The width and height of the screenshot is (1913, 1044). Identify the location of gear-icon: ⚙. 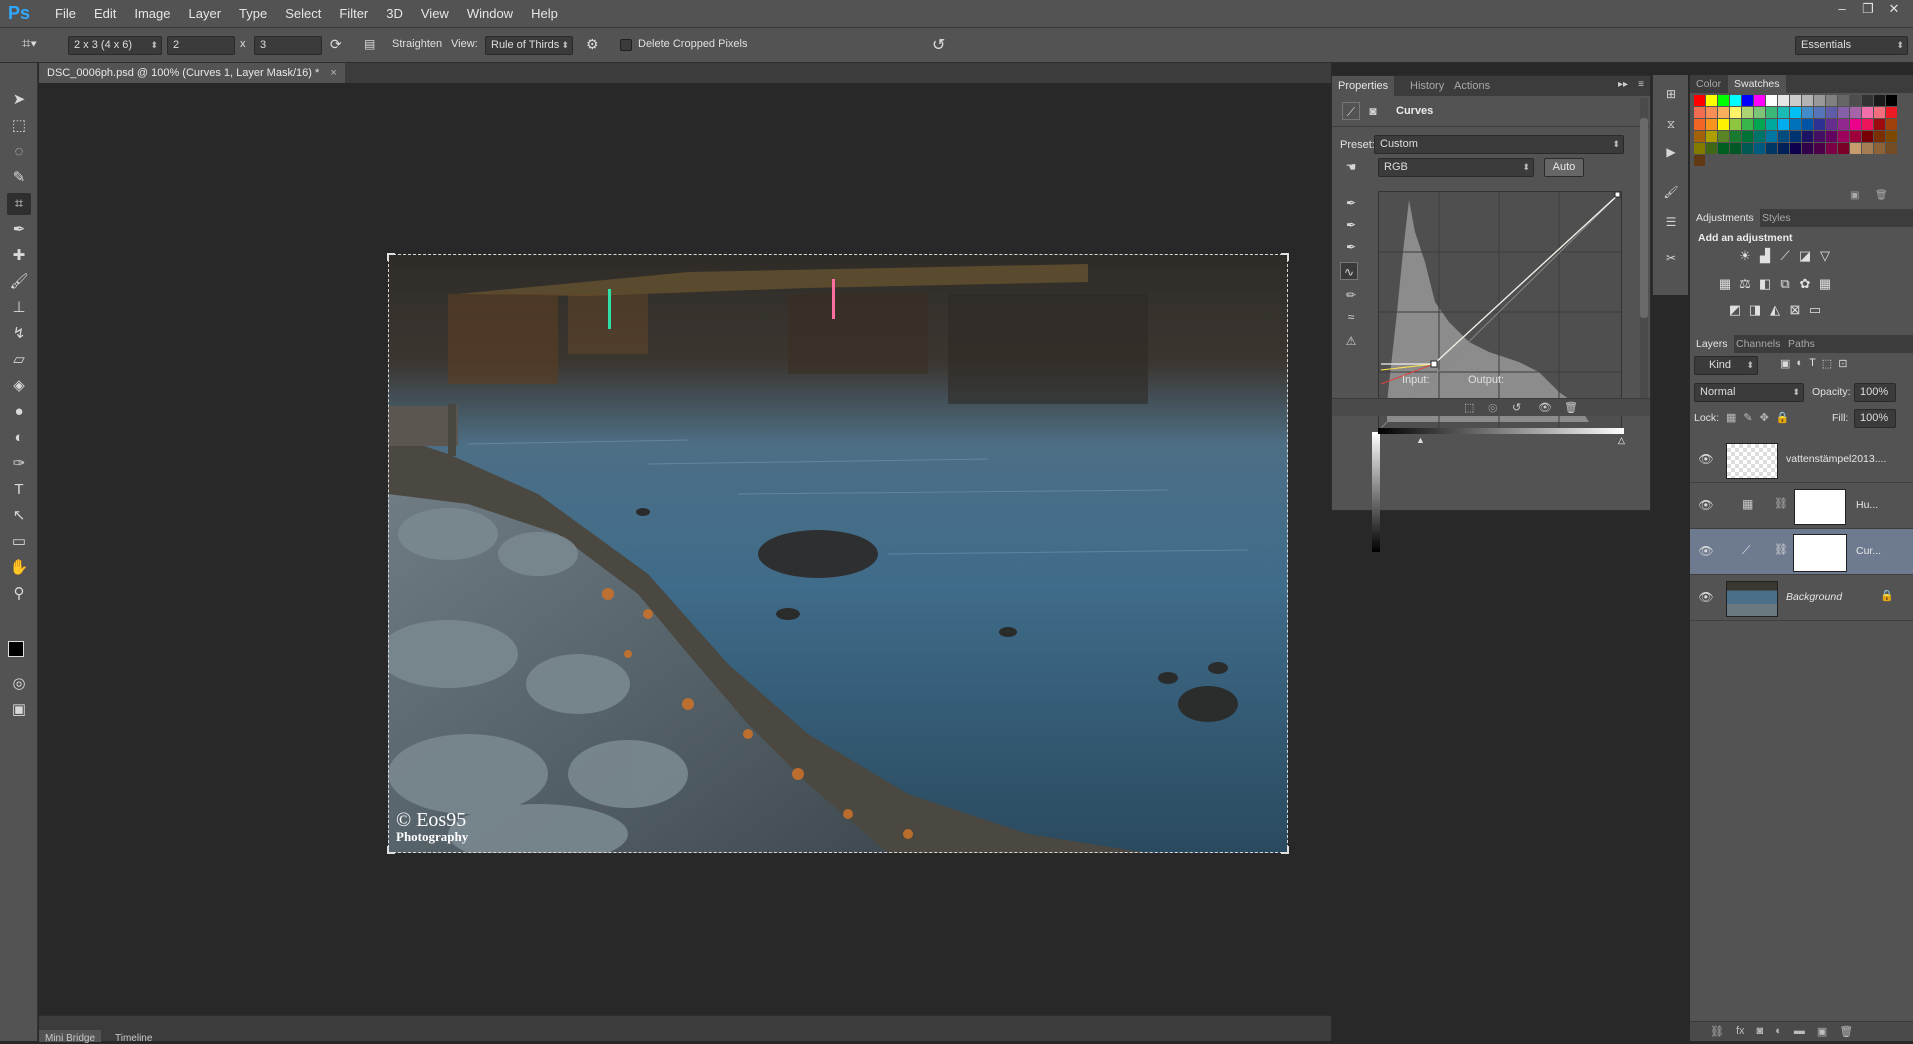
(595, 45).